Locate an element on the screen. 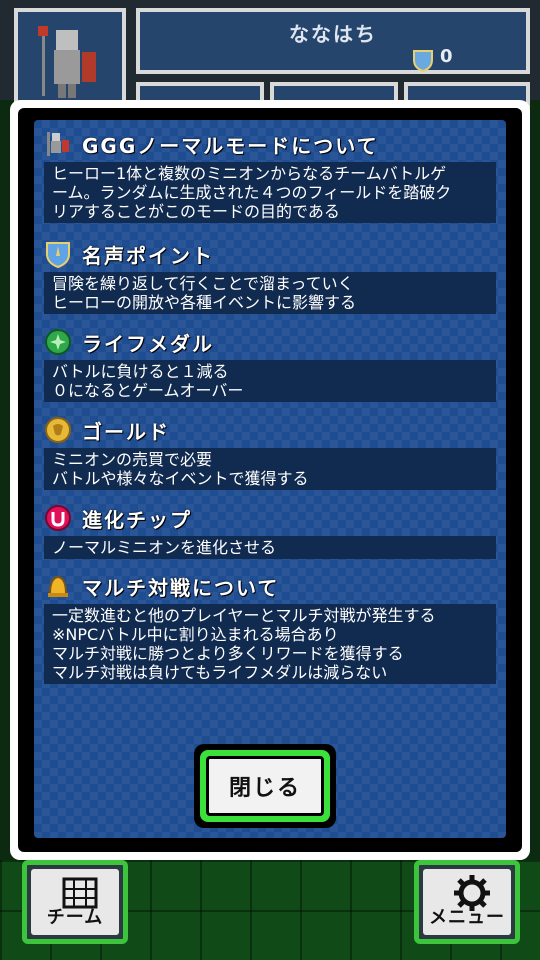 The image size is (540, 960). section-title: GGGノーマルモードについて is located at coordinates (230, 145).